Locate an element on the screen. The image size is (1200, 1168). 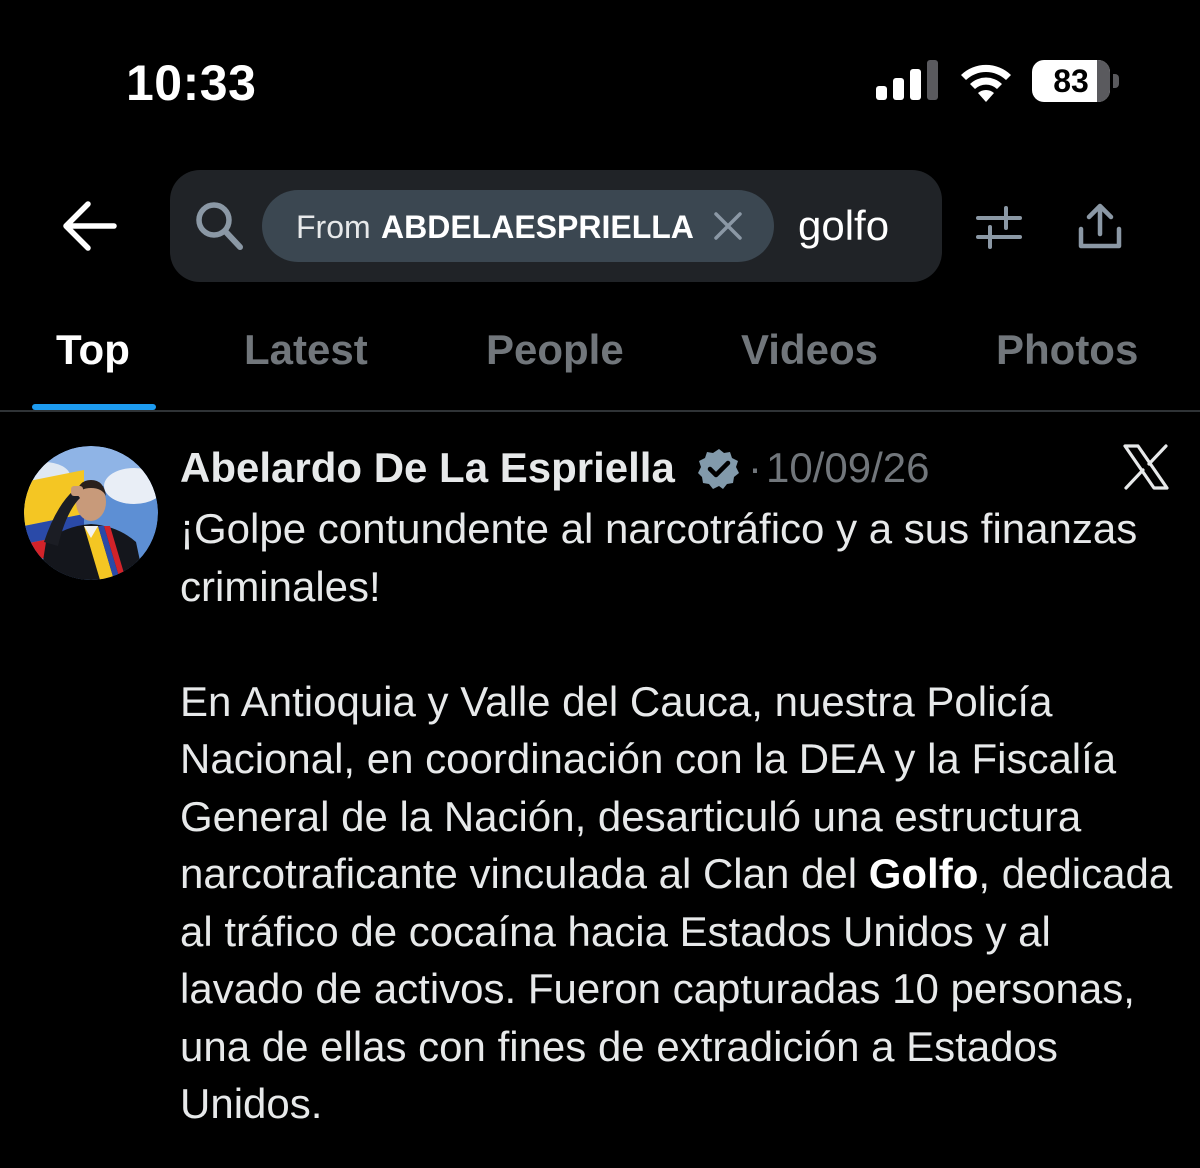
cellular-signal-icon is located at coordinates (907, 80).